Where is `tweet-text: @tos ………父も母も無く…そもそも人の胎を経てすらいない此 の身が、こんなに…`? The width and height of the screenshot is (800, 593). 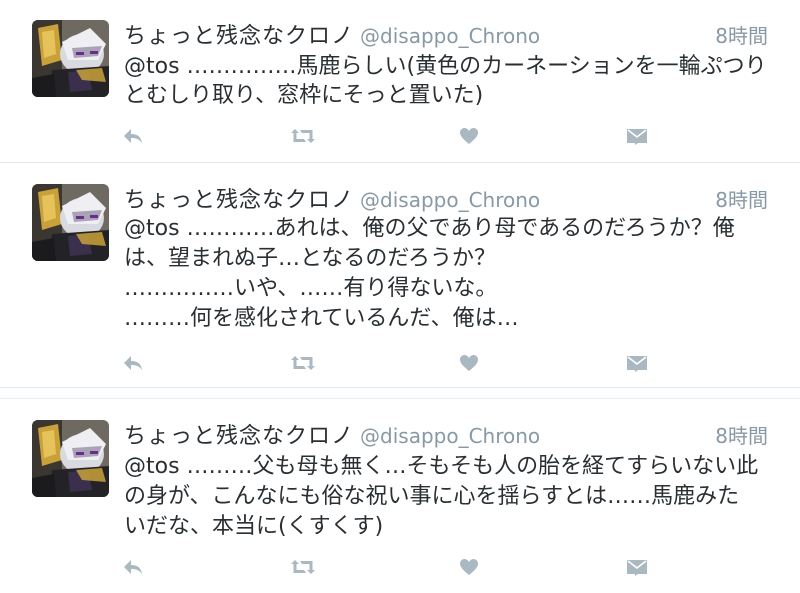
tweet-text: @tos ………父も母も無く…そもそも人の胎を経てすらいない此 の身が、こんなに… is located at coordinates (441, 497).